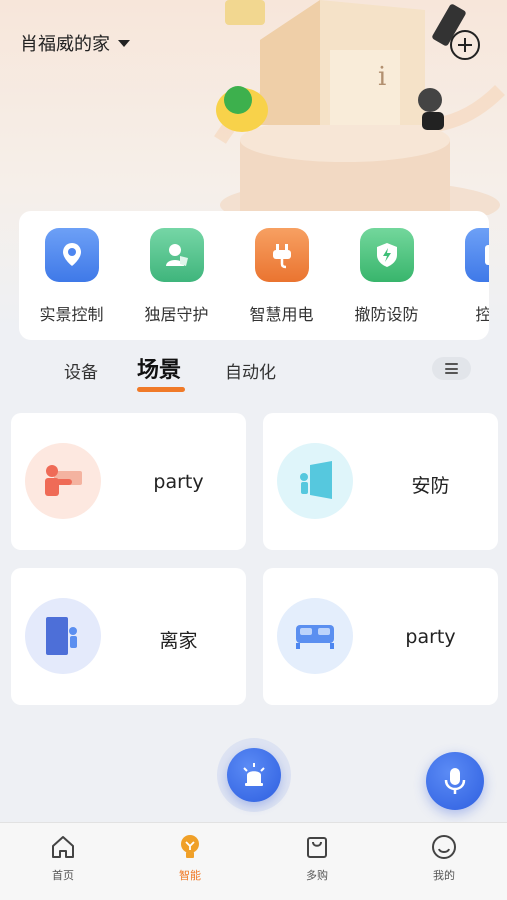  What do you see at coordinates (190, 861) in the screenshot?
I see `nav-smart: 智能` at bounding box center [190, 861].